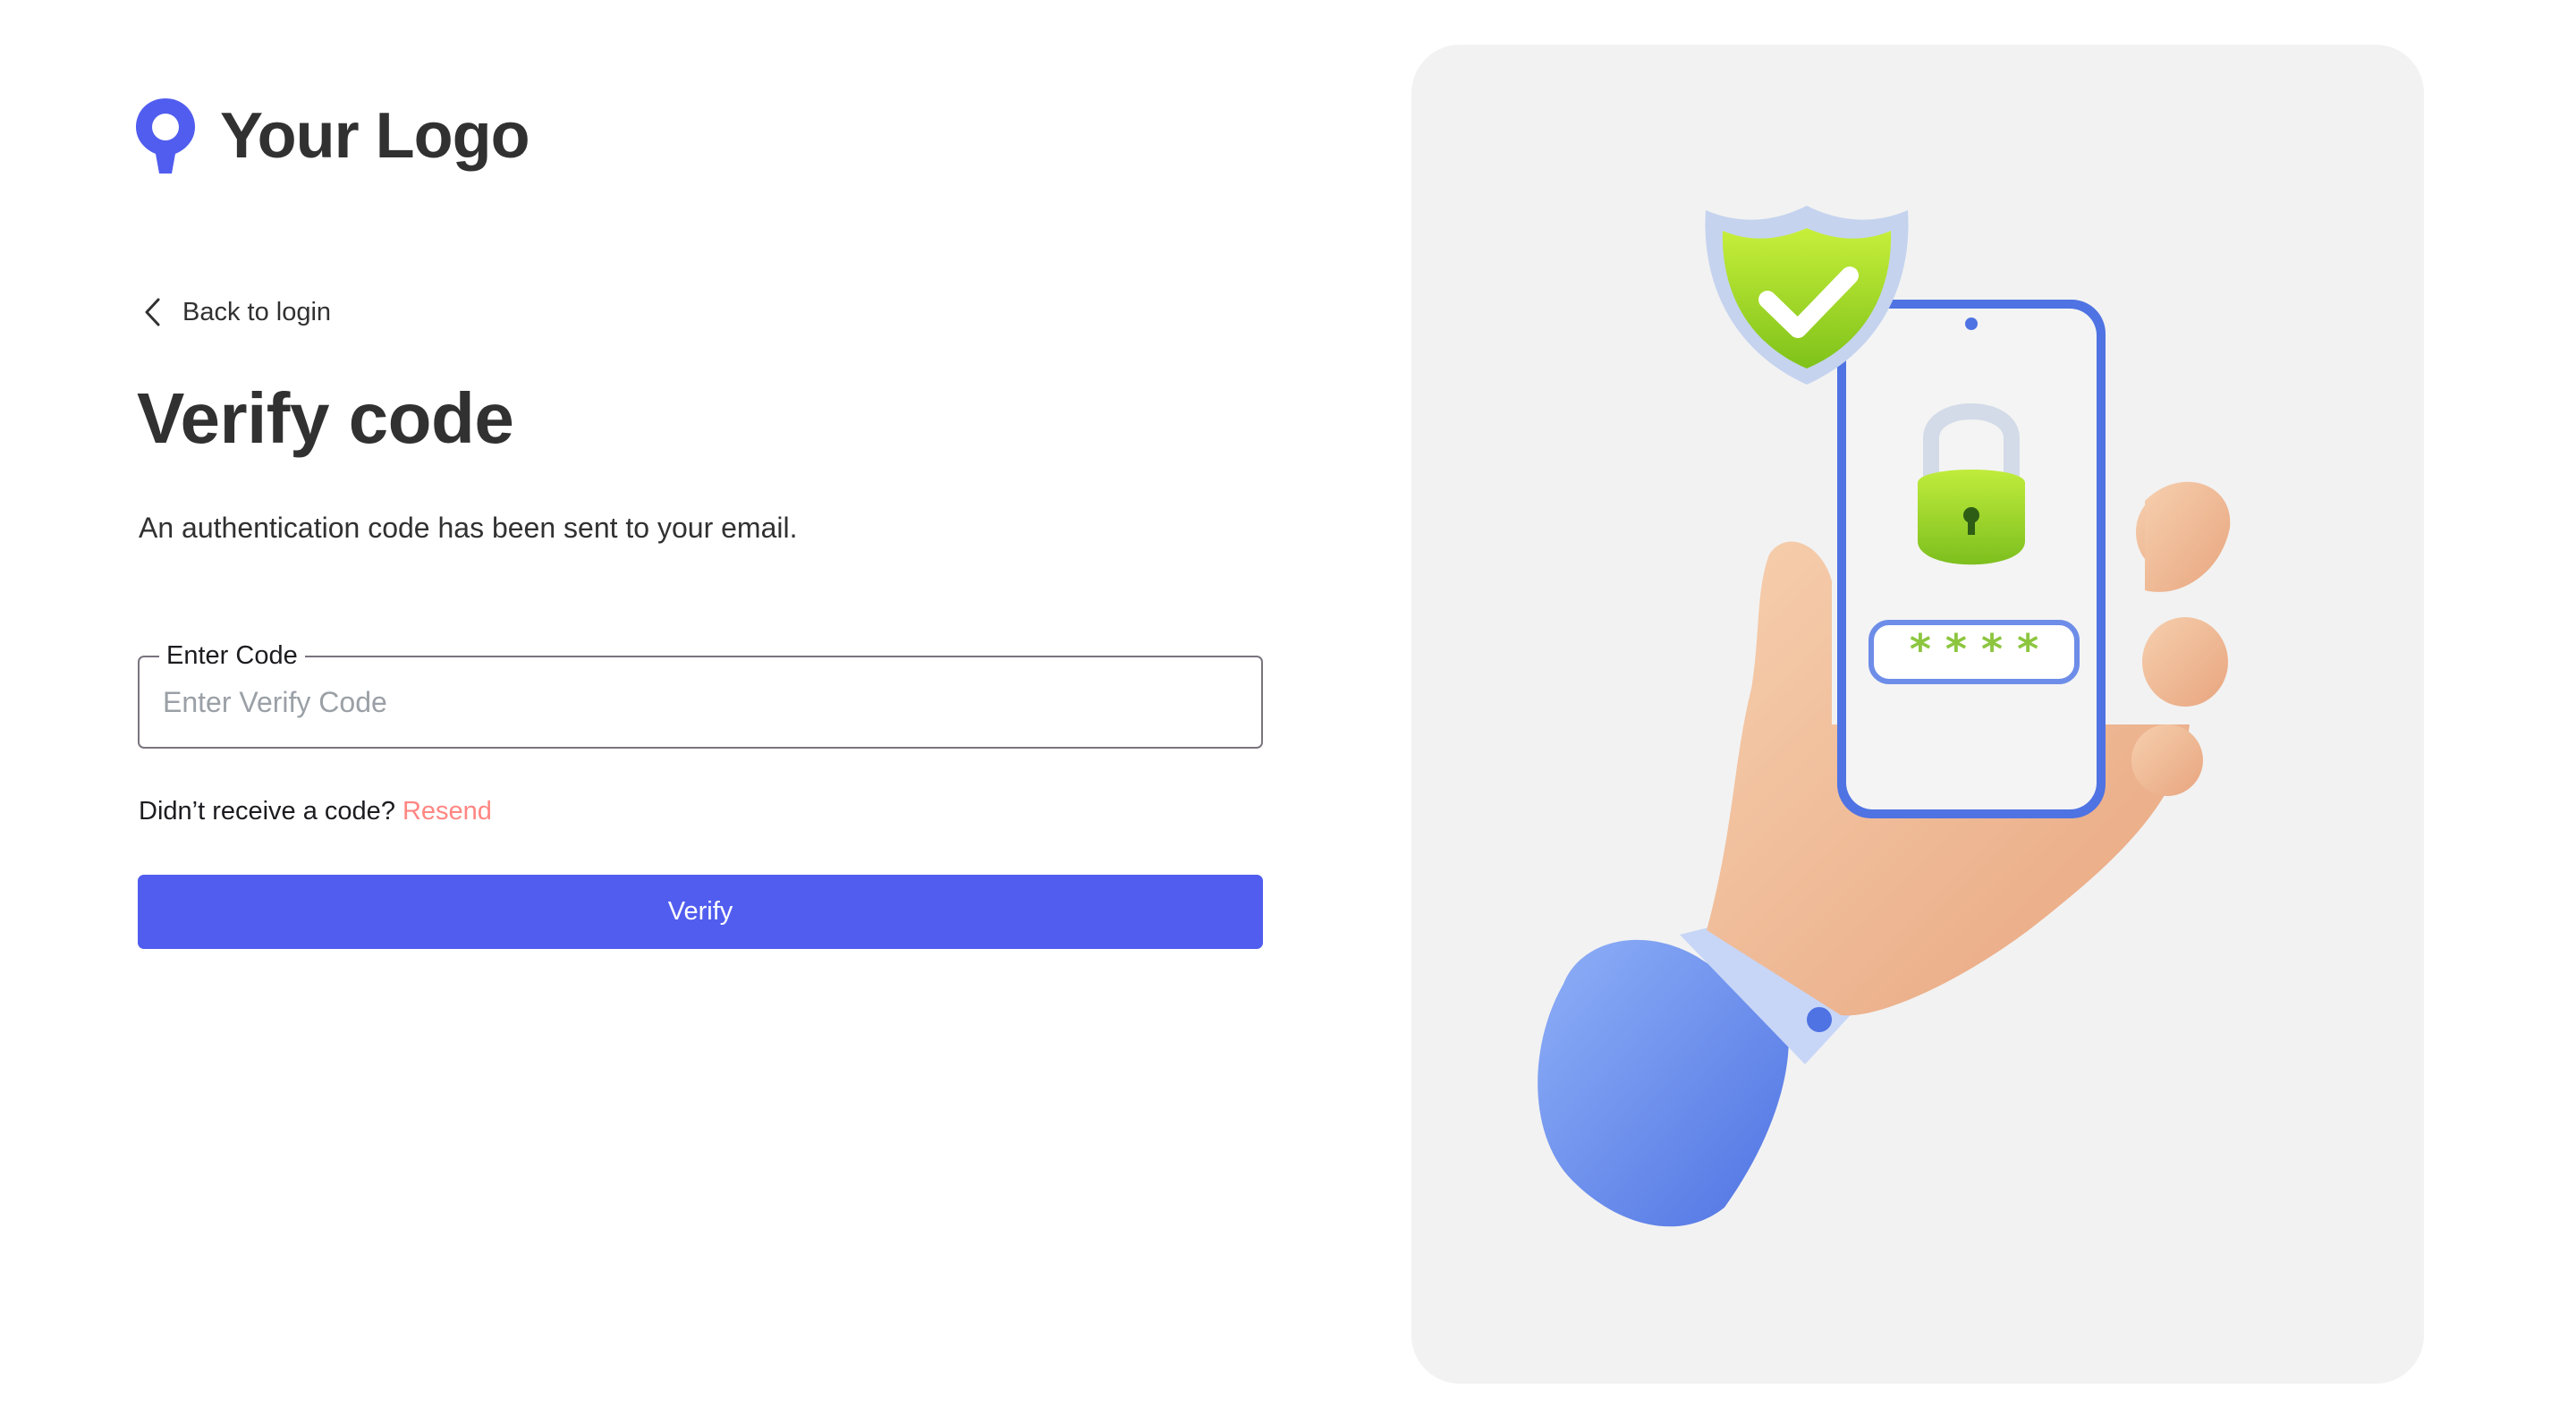  What do you see at coordinates (165, 136) in the screenshot?
I see `map-pin-logo-icon` at bounding box center [165, 136].